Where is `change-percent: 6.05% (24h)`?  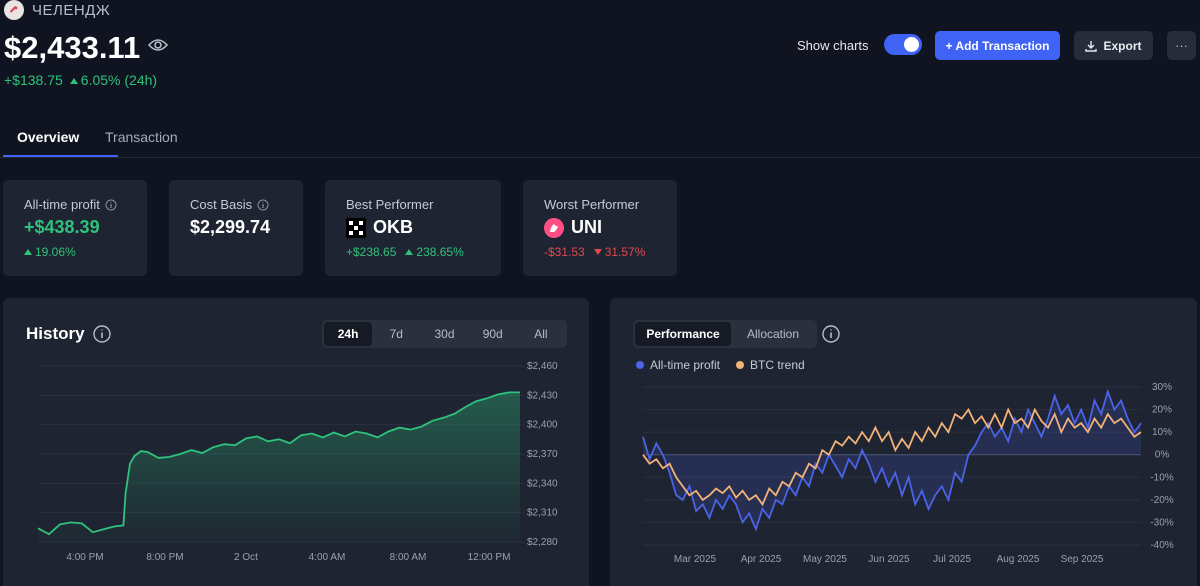
change-percent: 6.05% (24h) is located at coordinates (113, 80).